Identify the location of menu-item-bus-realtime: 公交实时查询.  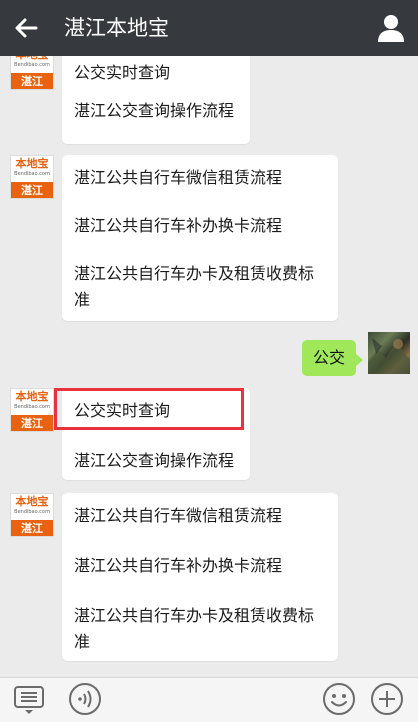
(122, 411).